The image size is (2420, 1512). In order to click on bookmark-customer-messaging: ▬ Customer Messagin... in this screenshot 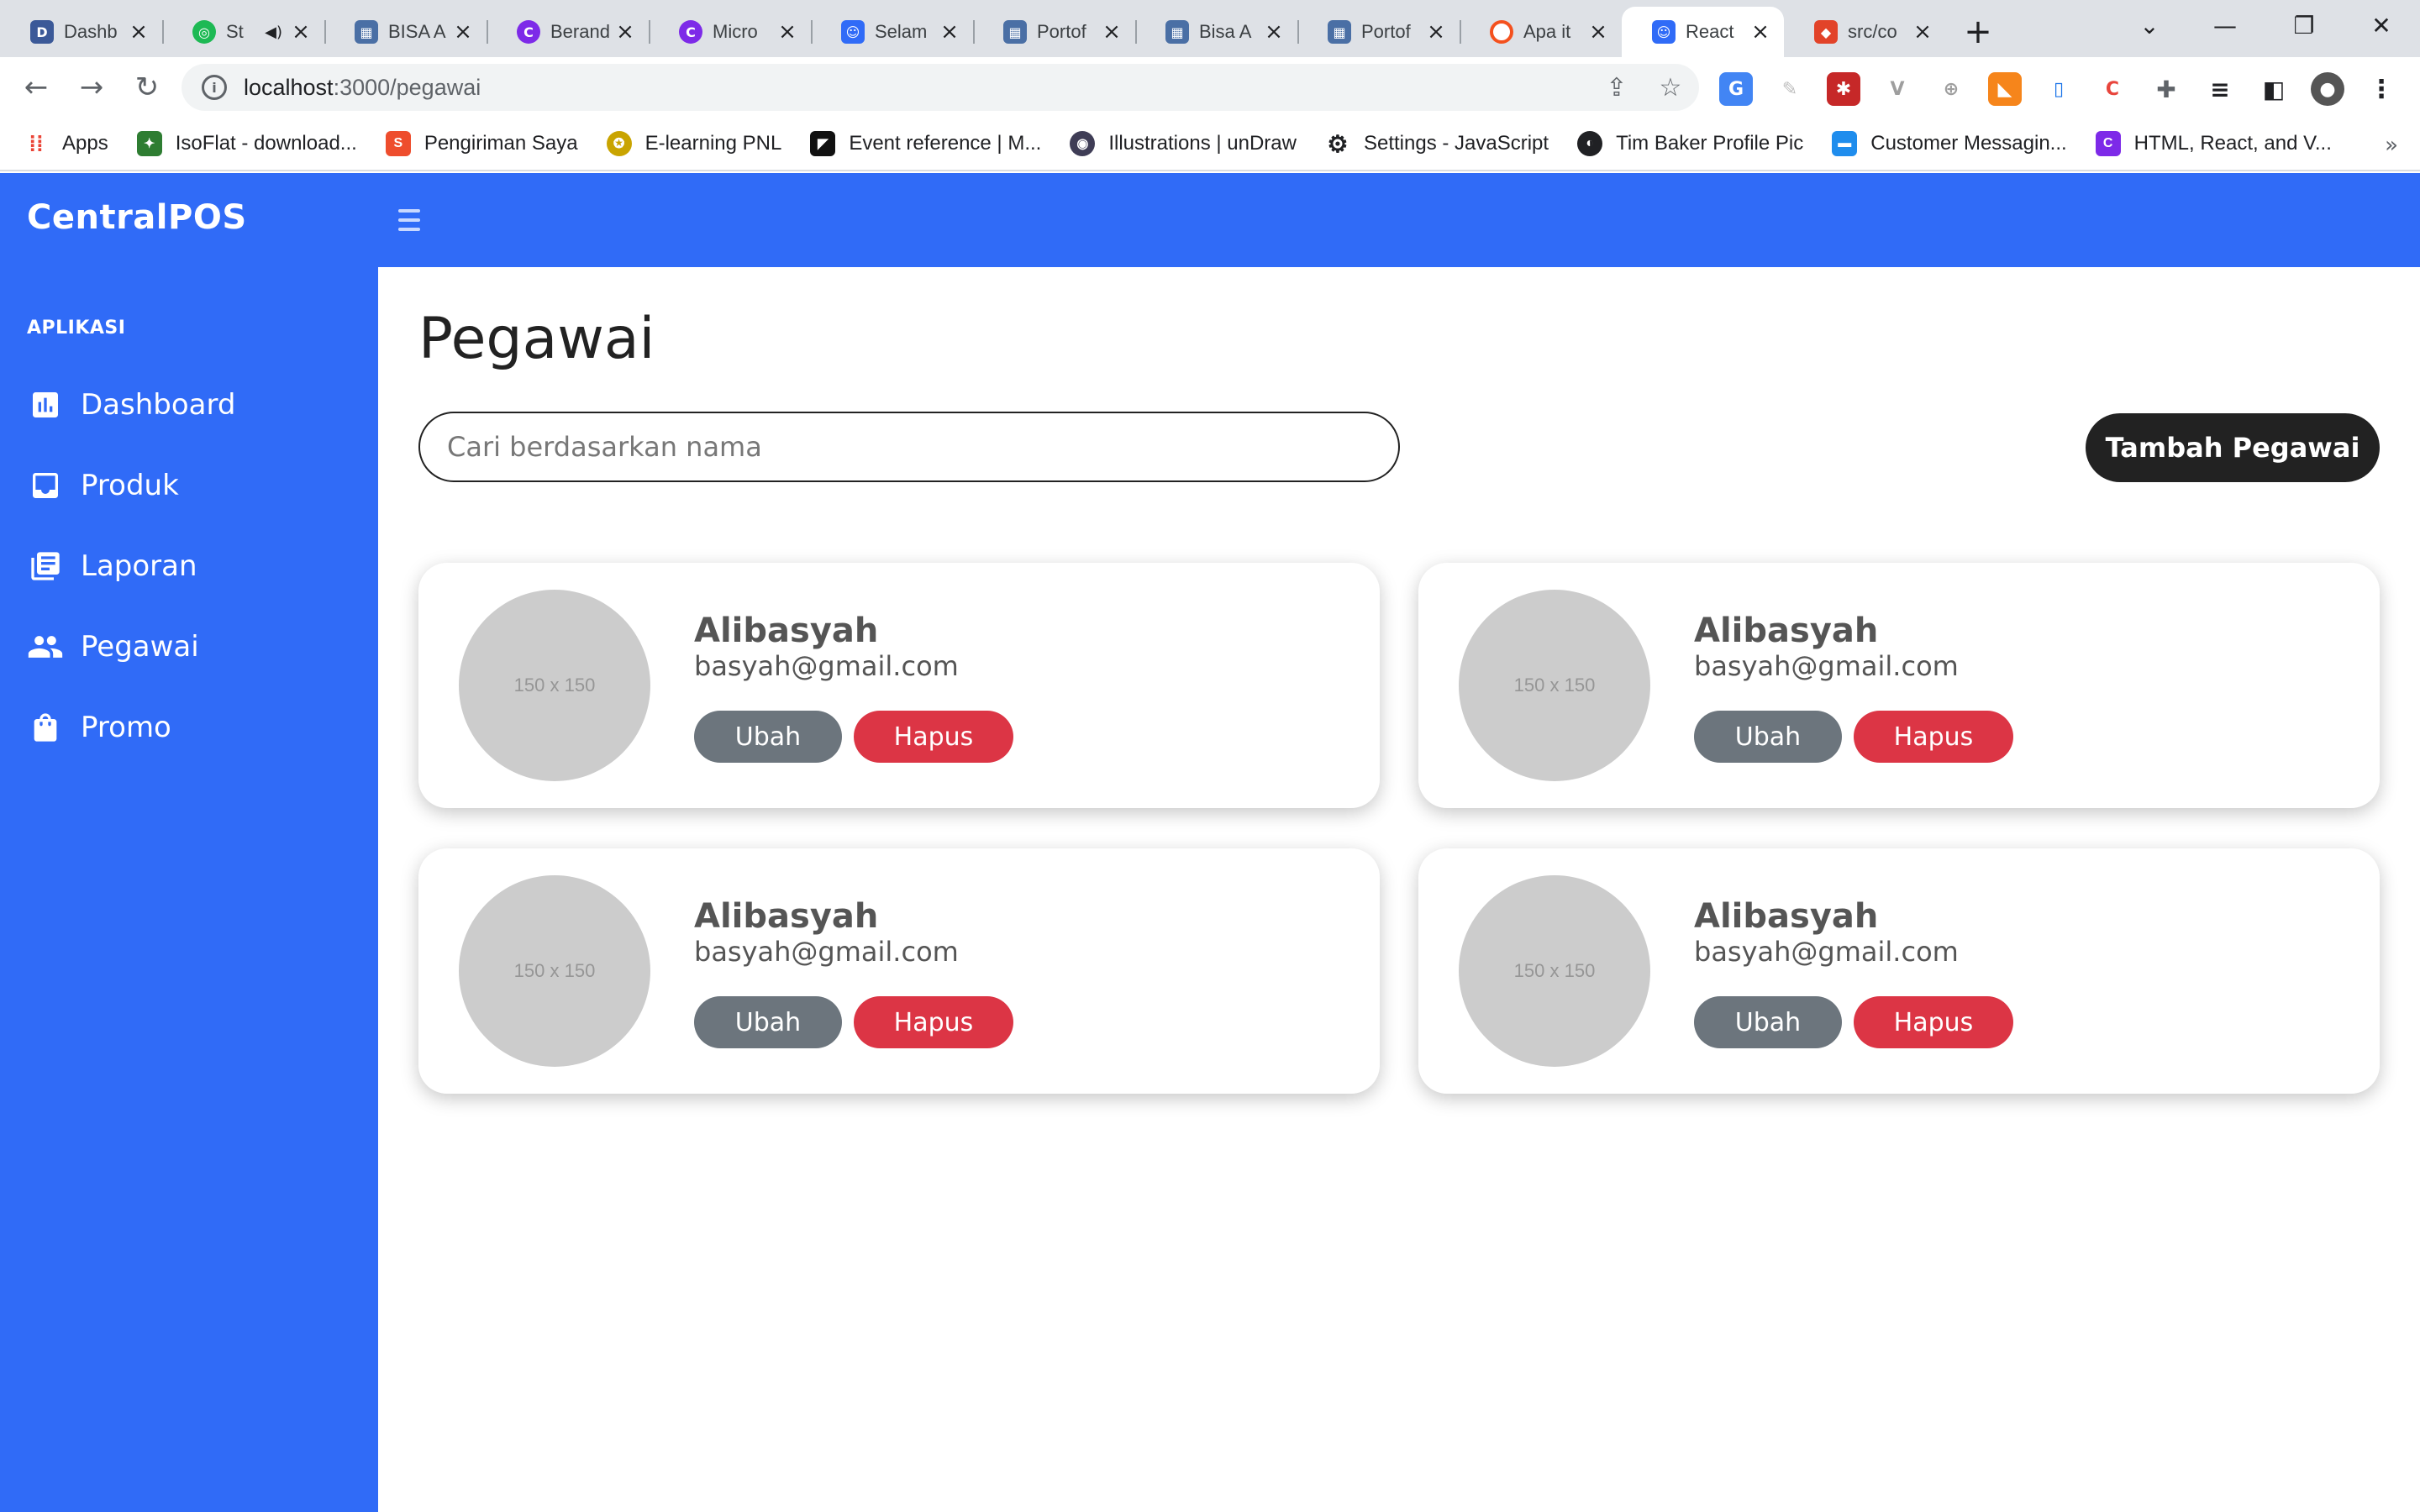, I will do `click(1949, 143)`.